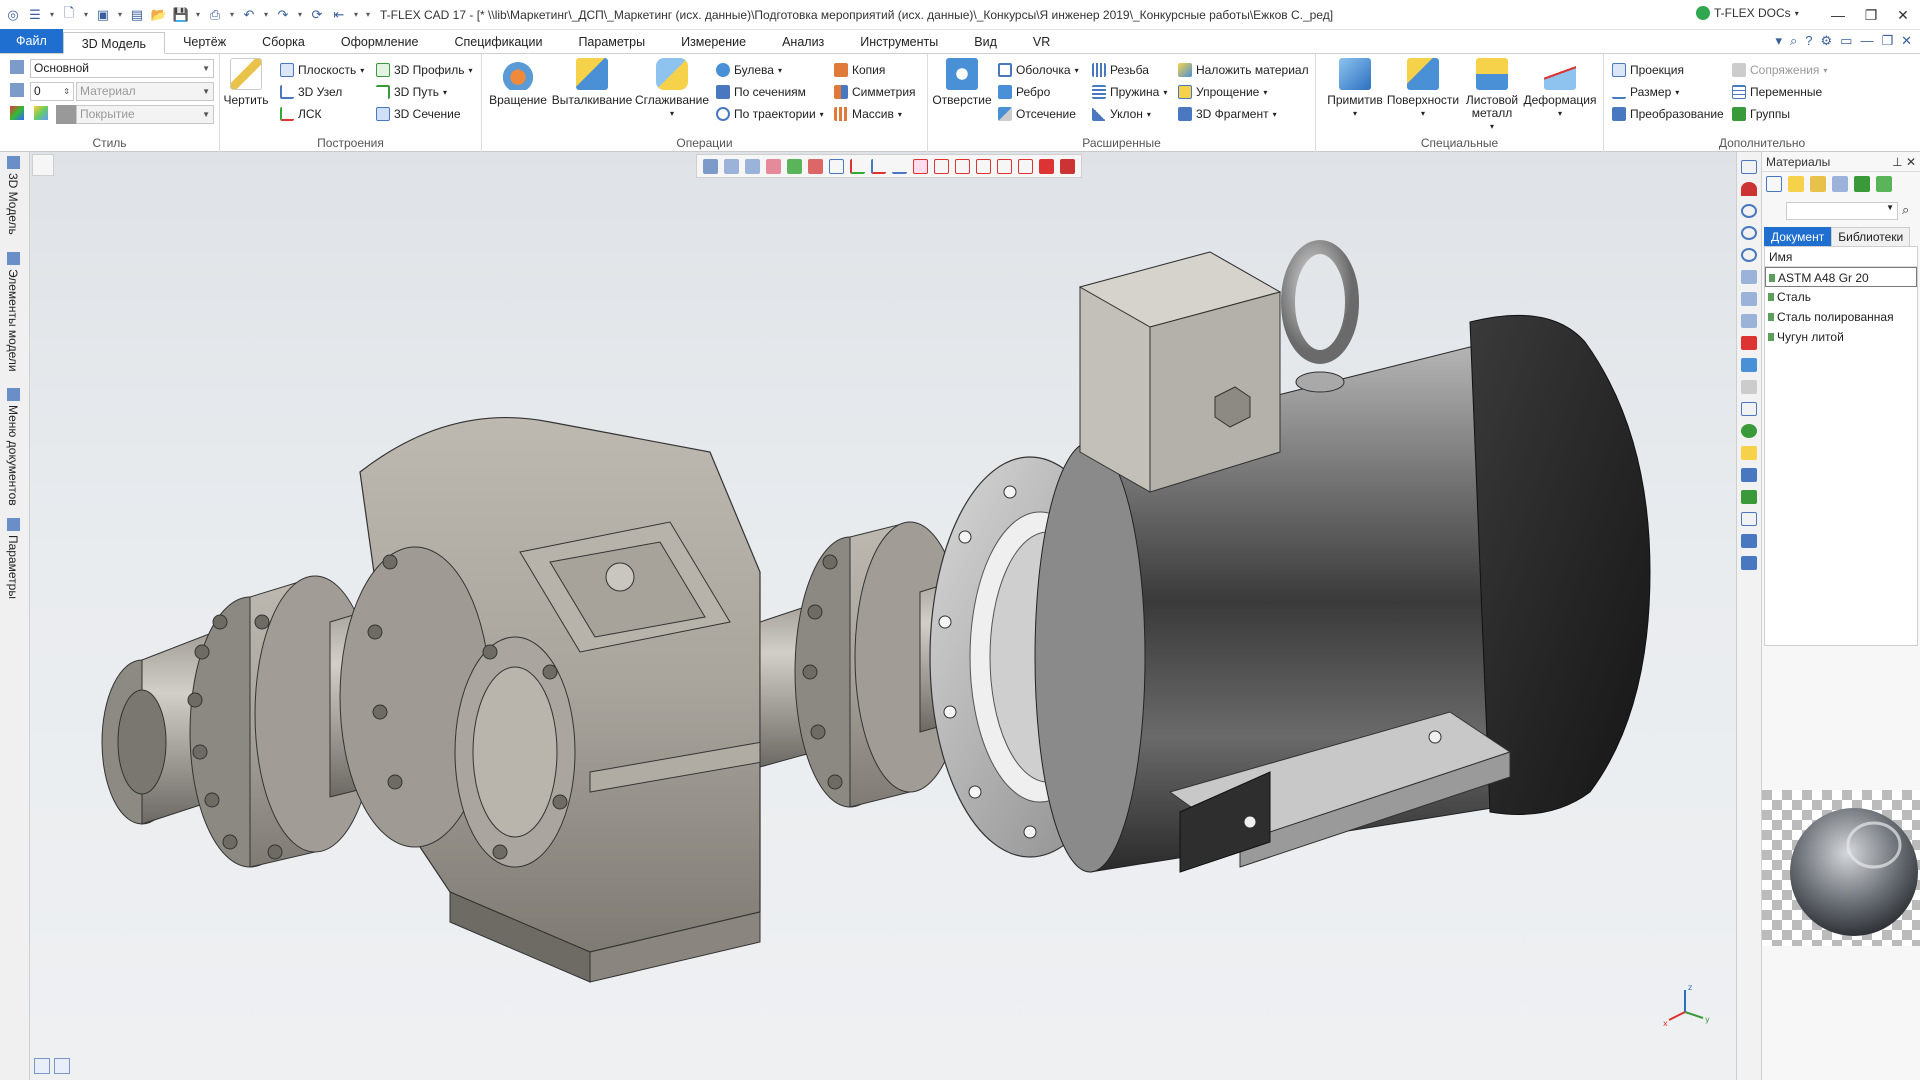 The width and height of the screenshot is (1920, 1080). Describe the element at coordinates (761, 92) in the screenshot. I see `loft-button: По сечениям` at that location.